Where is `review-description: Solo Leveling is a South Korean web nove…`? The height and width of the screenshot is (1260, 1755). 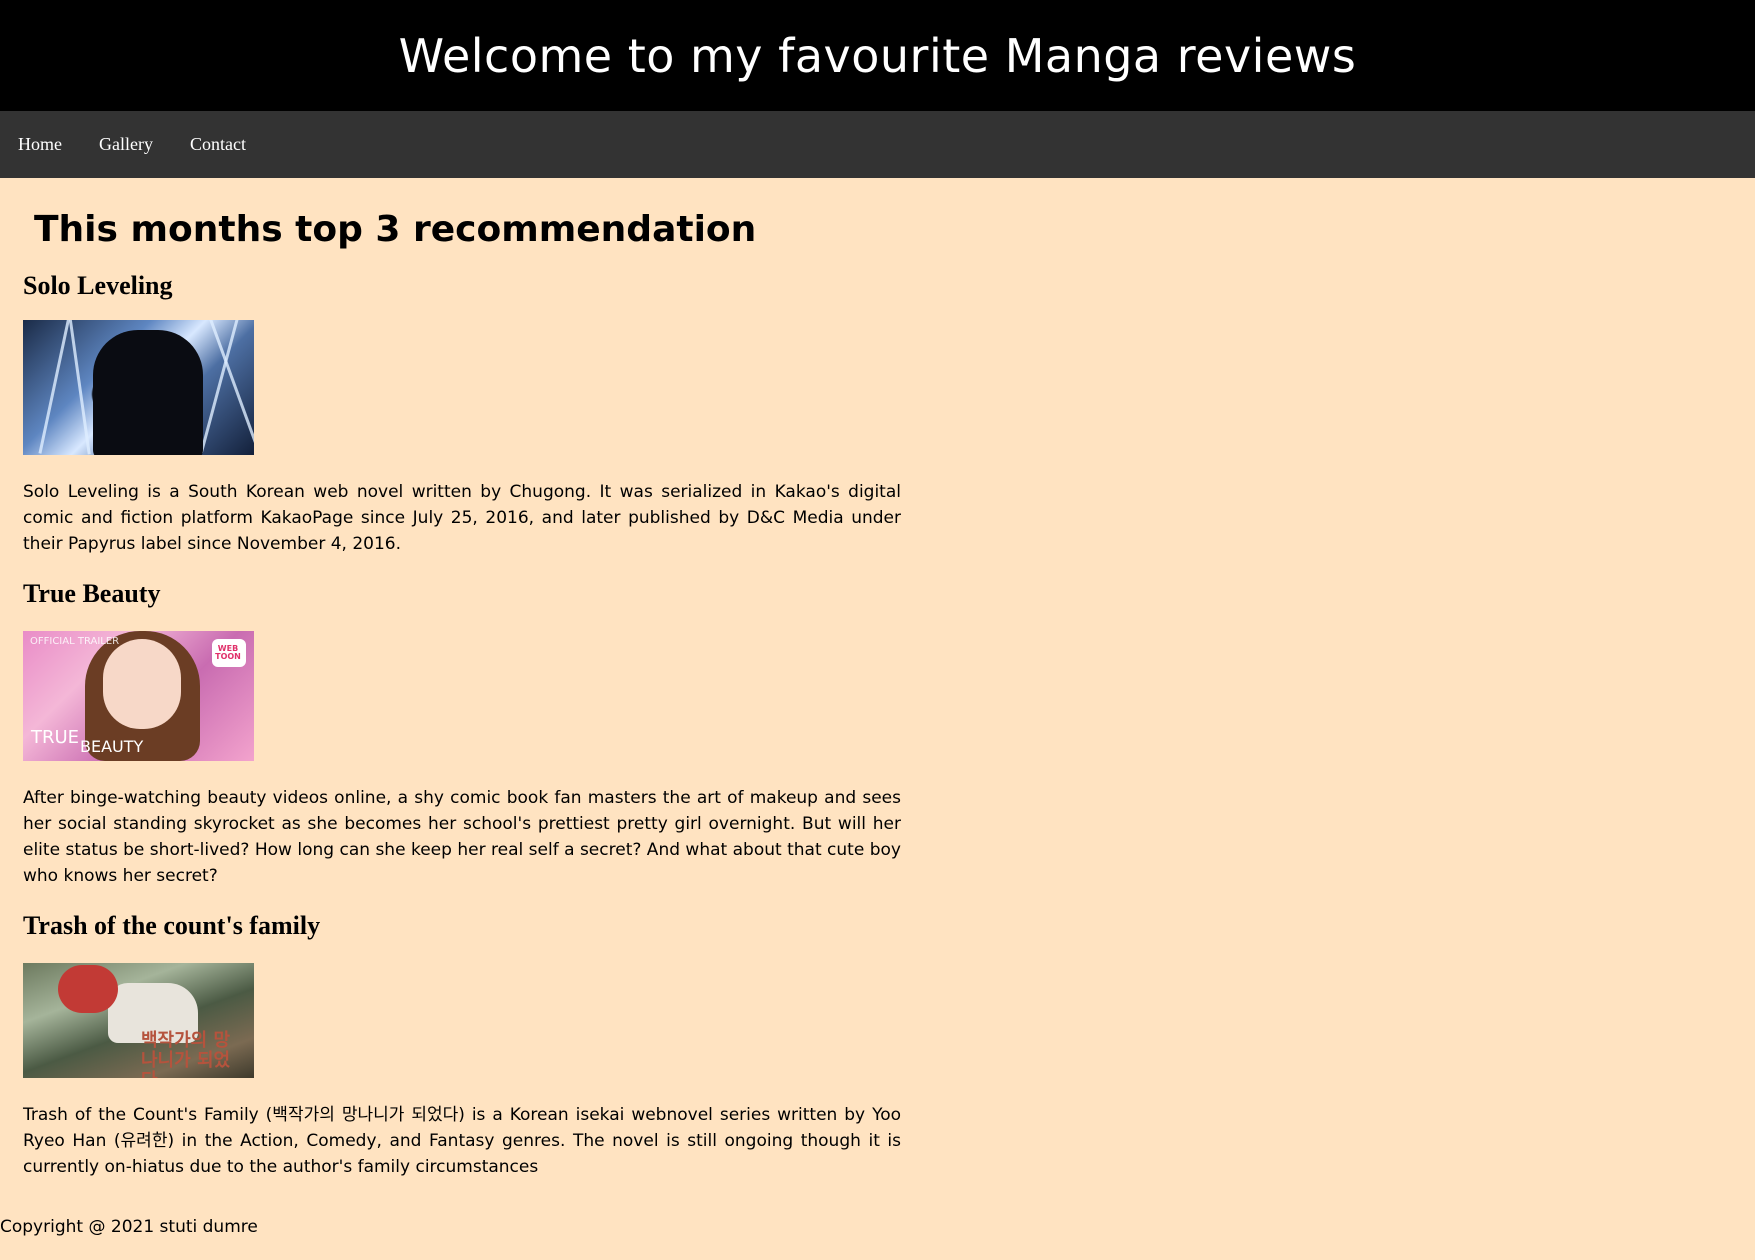
review-description: Solo Leveling is a South Korean web nove… is located at coordinates (462, 518).